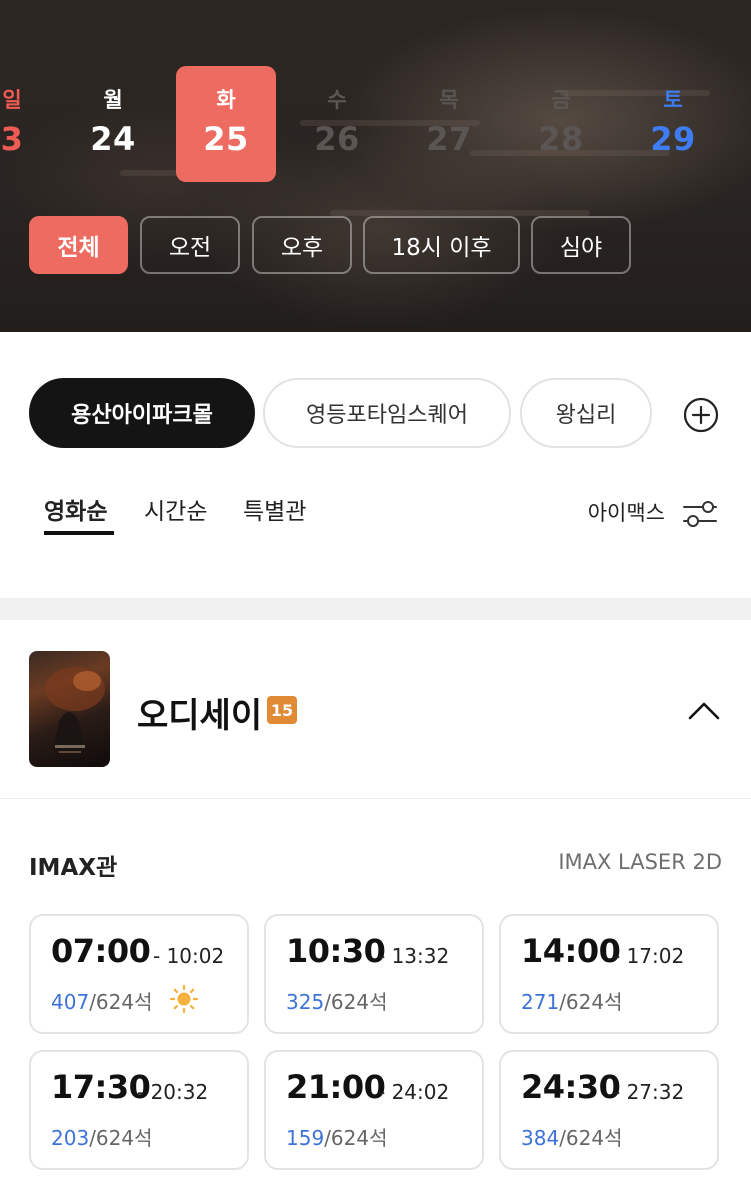 The image size is (751, 1200). Describe the element at coordinates (581, 245) in the screenshot. I see `time-filter-late-night: 심야` at that location.